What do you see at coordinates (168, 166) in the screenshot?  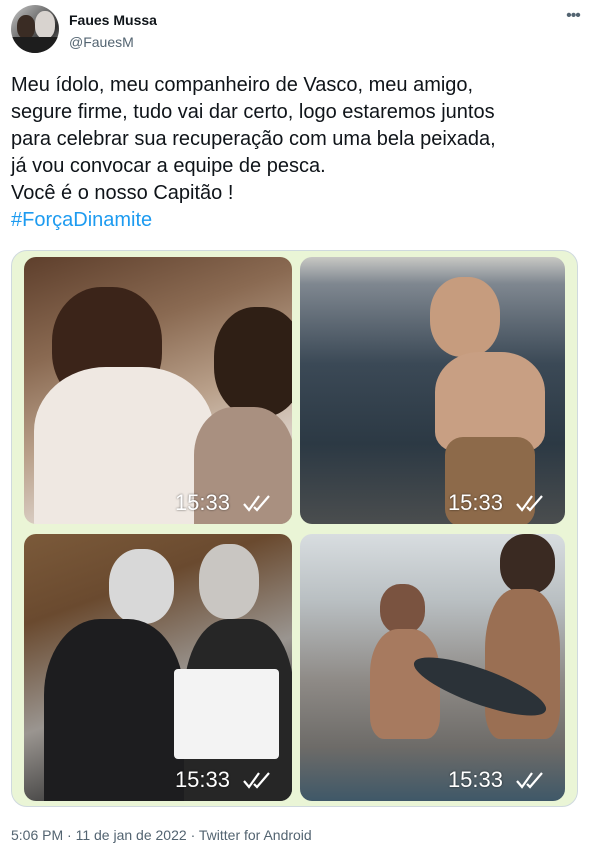 I see `tweet-text-line: já vou convocar a equipe de pesca.` at bounding box center [168, 166].